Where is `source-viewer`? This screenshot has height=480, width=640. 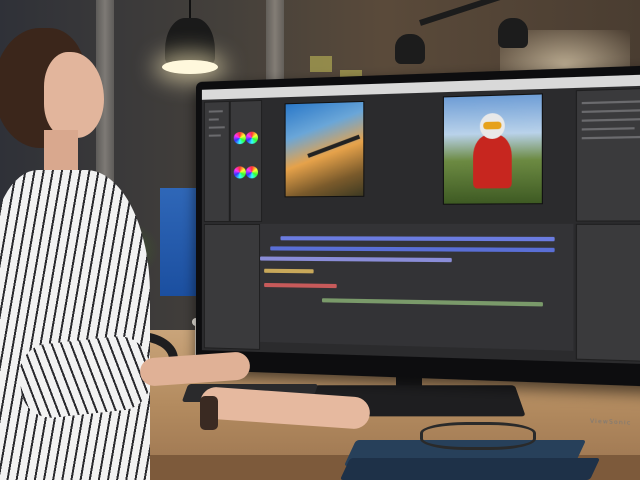
source-viewer is located at coordinates (325, 149).